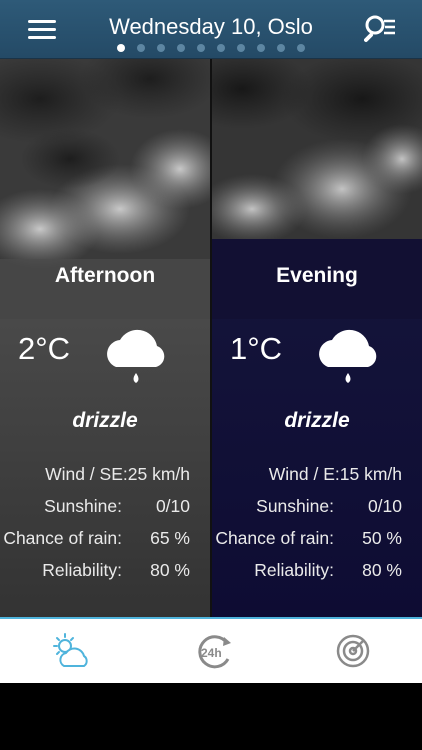  I want to click on menu-icon, so click(42, 30).